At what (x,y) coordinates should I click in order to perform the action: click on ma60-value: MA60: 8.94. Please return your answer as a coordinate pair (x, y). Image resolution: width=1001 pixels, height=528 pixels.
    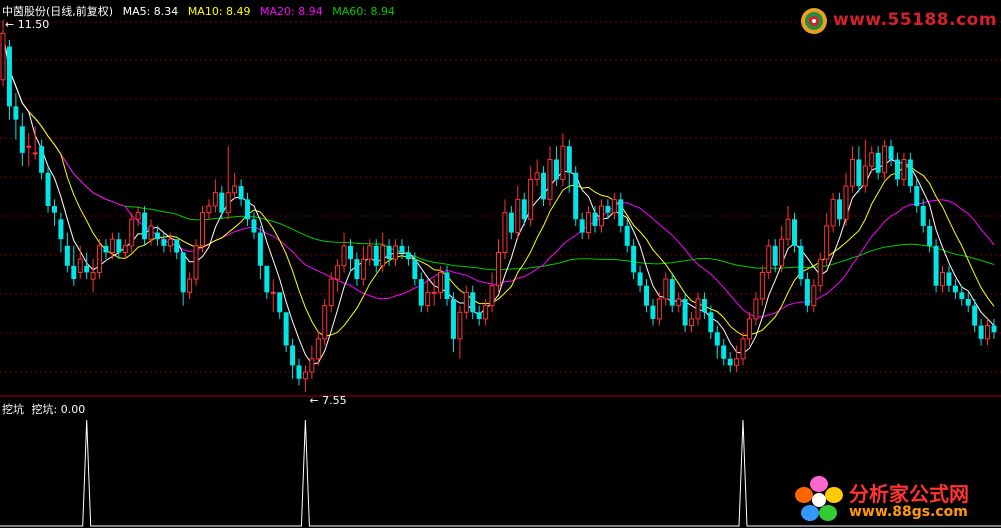
    Looking at the image, I should click on (363, 11).